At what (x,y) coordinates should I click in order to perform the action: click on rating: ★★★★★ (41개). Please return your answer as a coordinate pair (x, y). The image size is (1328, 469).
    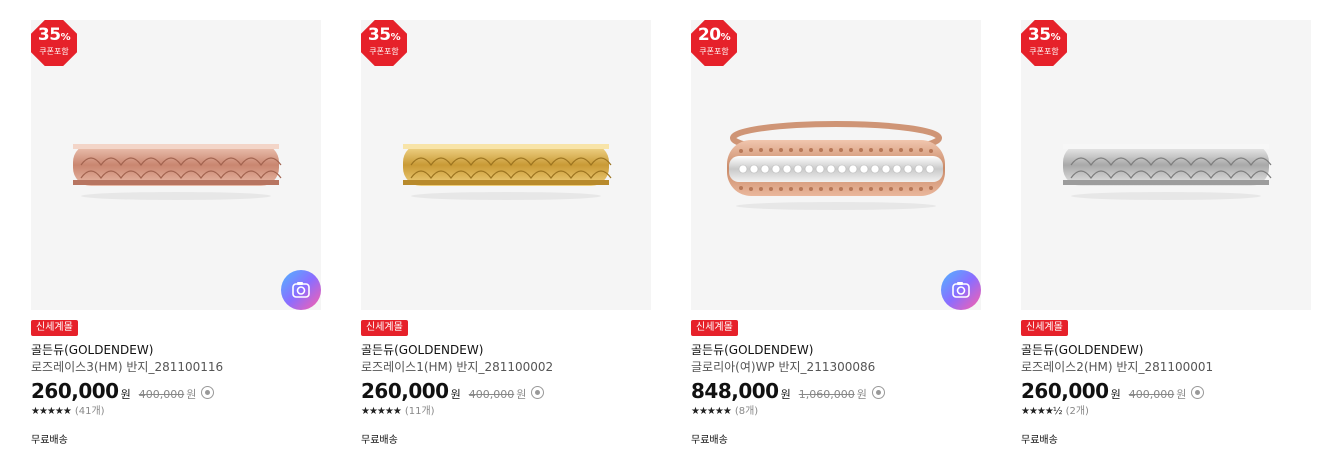
    Looking at the image, I should click on (176, 412).